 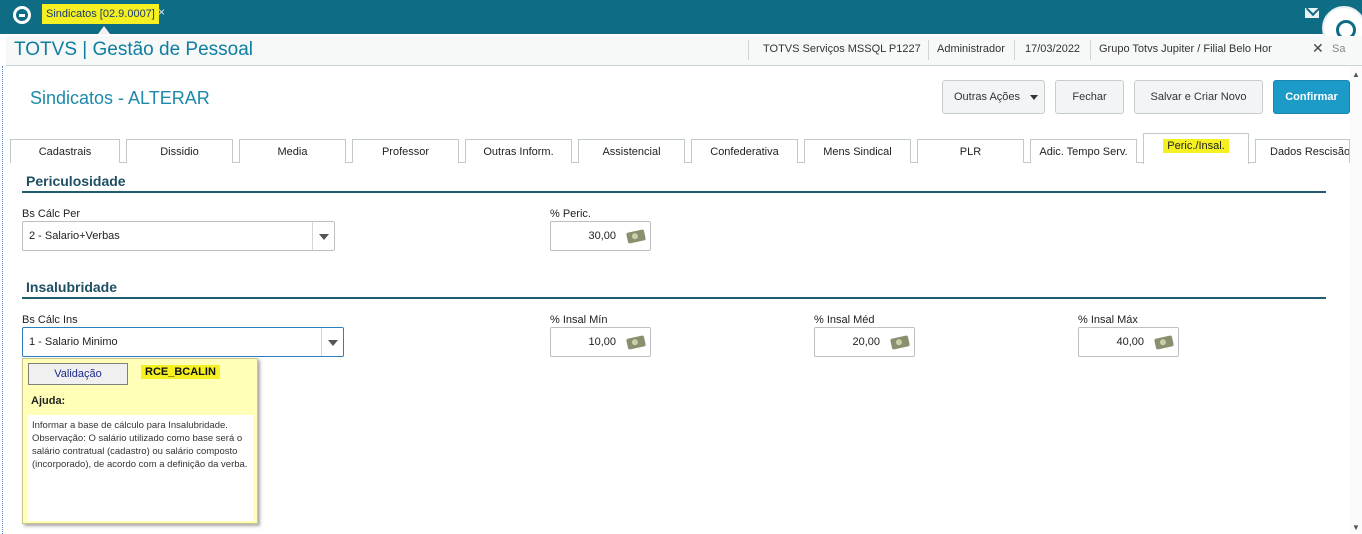 What do you see at coordinates (987, 97) in the screenshot?
I see `other-actions-label: Outras Ações` at bounding box center [987, 97].